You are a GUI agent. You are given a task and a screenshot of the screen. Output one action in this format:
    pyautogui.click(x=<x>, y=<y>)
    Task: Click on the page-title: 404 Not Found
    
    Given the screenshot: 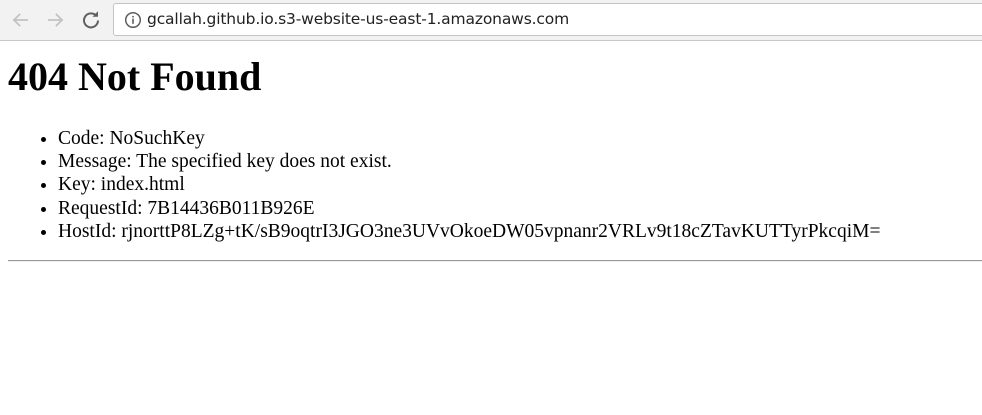 What is the action you would take?
    pyautogui.click(x=135, y=76)
    